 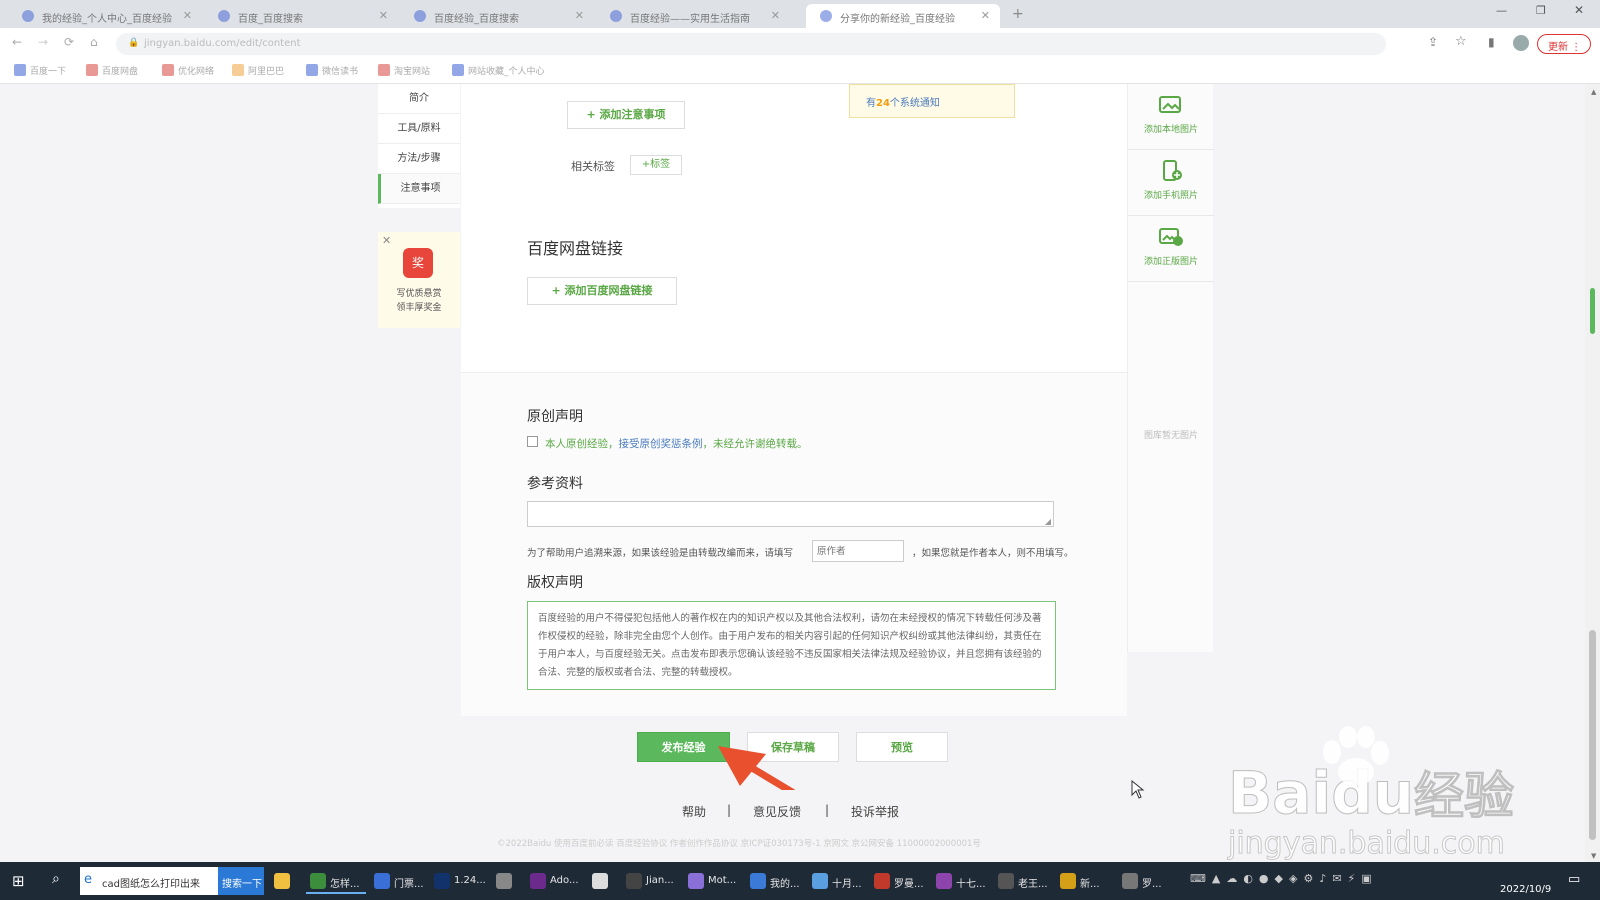 I want to click on notification-center-icon: ▭, so click(x=1574, y=879).